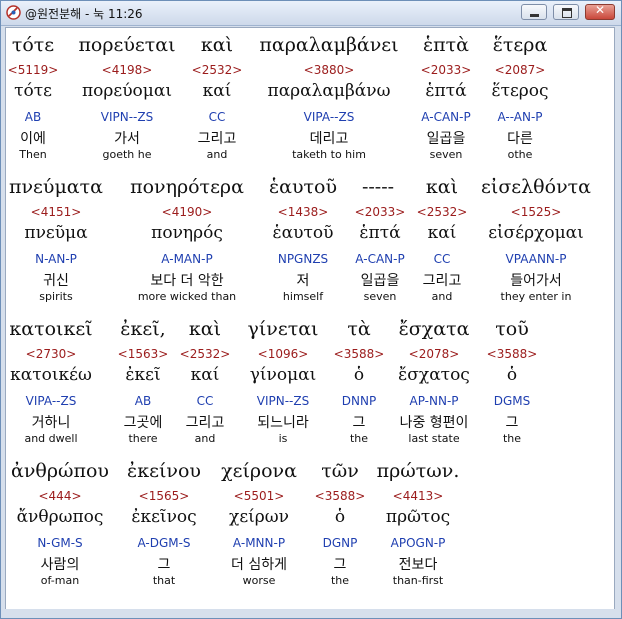 The width and height of the screenshot is (622, 619). Describe the element at coordinates (164, 471) in the screenshot. I see `greek-word: ἐκείνου` at that location.